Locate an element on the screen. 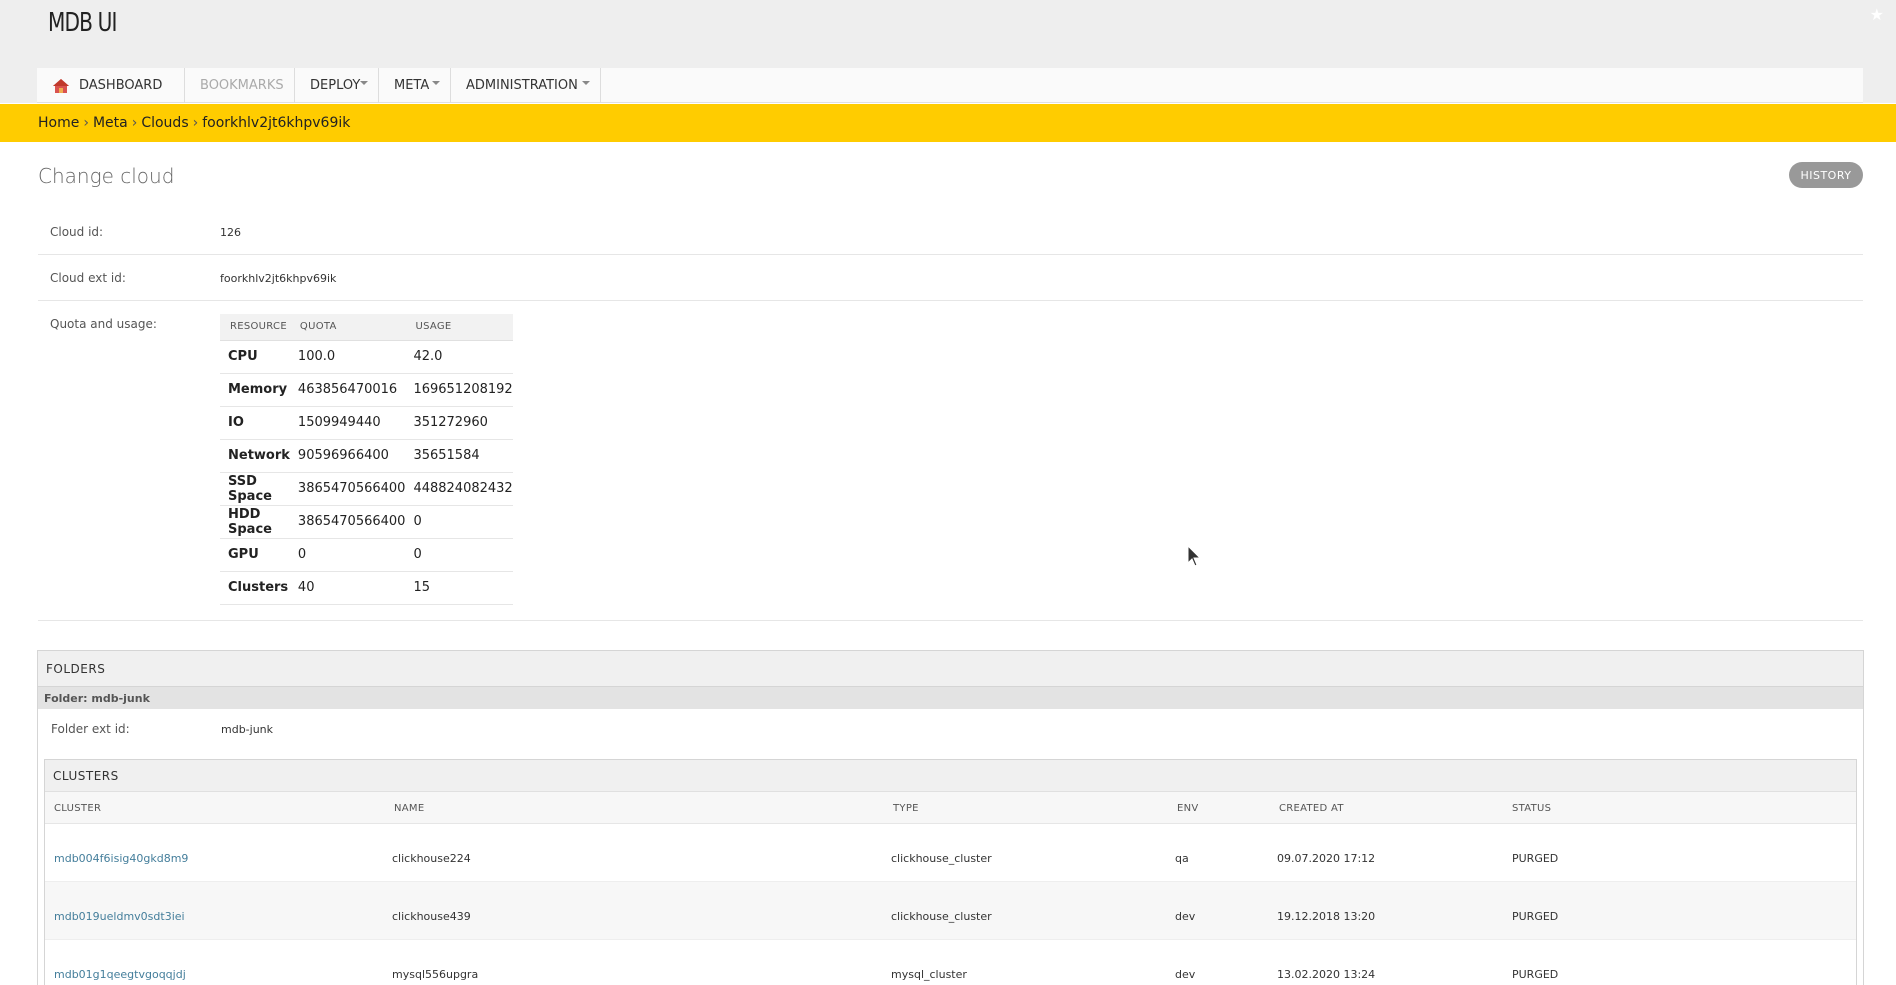 The width and height of the screenshot is (1896, 985). cloud-id-label: Cloud id: is located at coordinates (77, 232).